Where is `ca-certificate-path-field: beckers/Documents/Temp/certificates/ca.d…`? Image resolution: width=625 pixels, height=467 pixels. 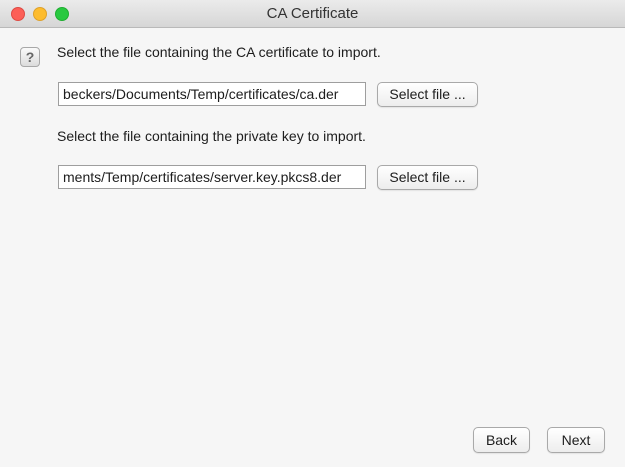 ca-certificate-path-field: beckers/Documents/Temp/certificates/ca.d… is located at coordinates (212, 94).